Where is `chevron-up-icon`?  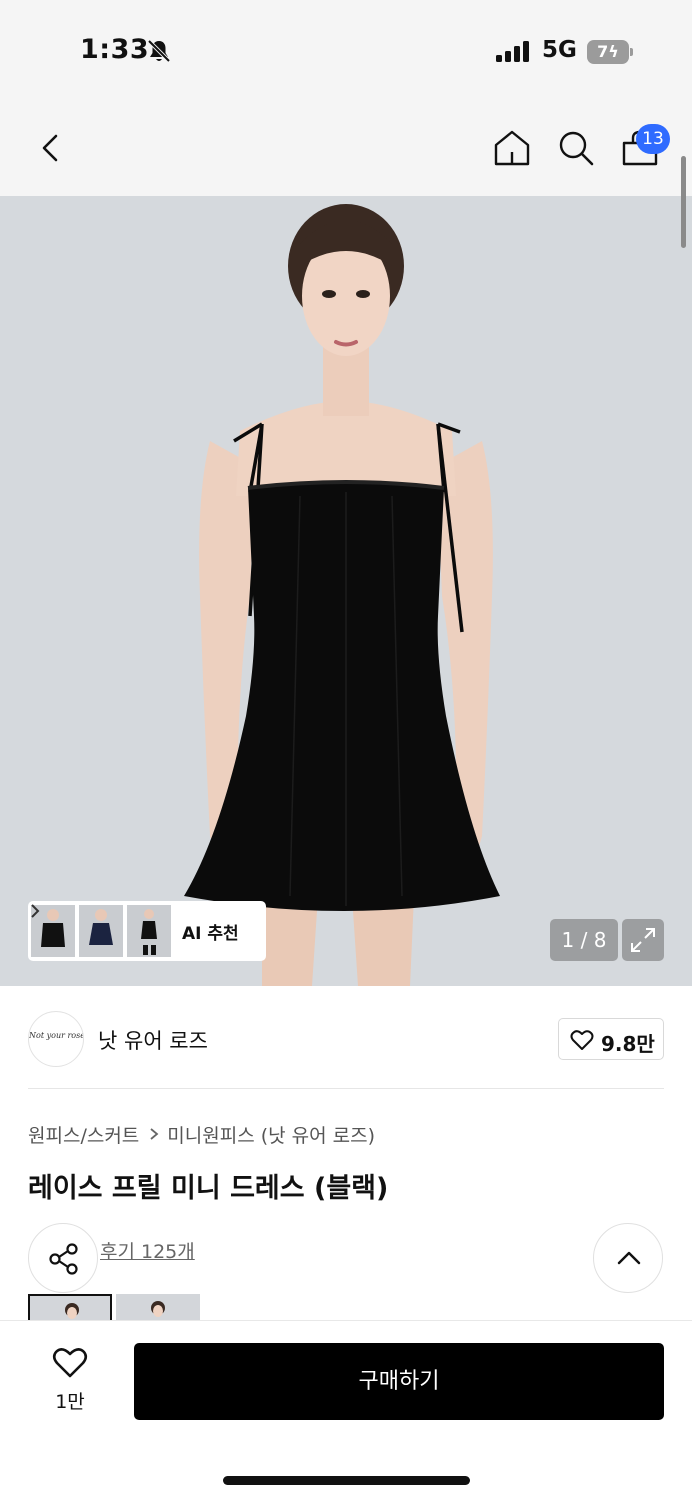
chevron-up-icon is located at coordinates (629, 1258).